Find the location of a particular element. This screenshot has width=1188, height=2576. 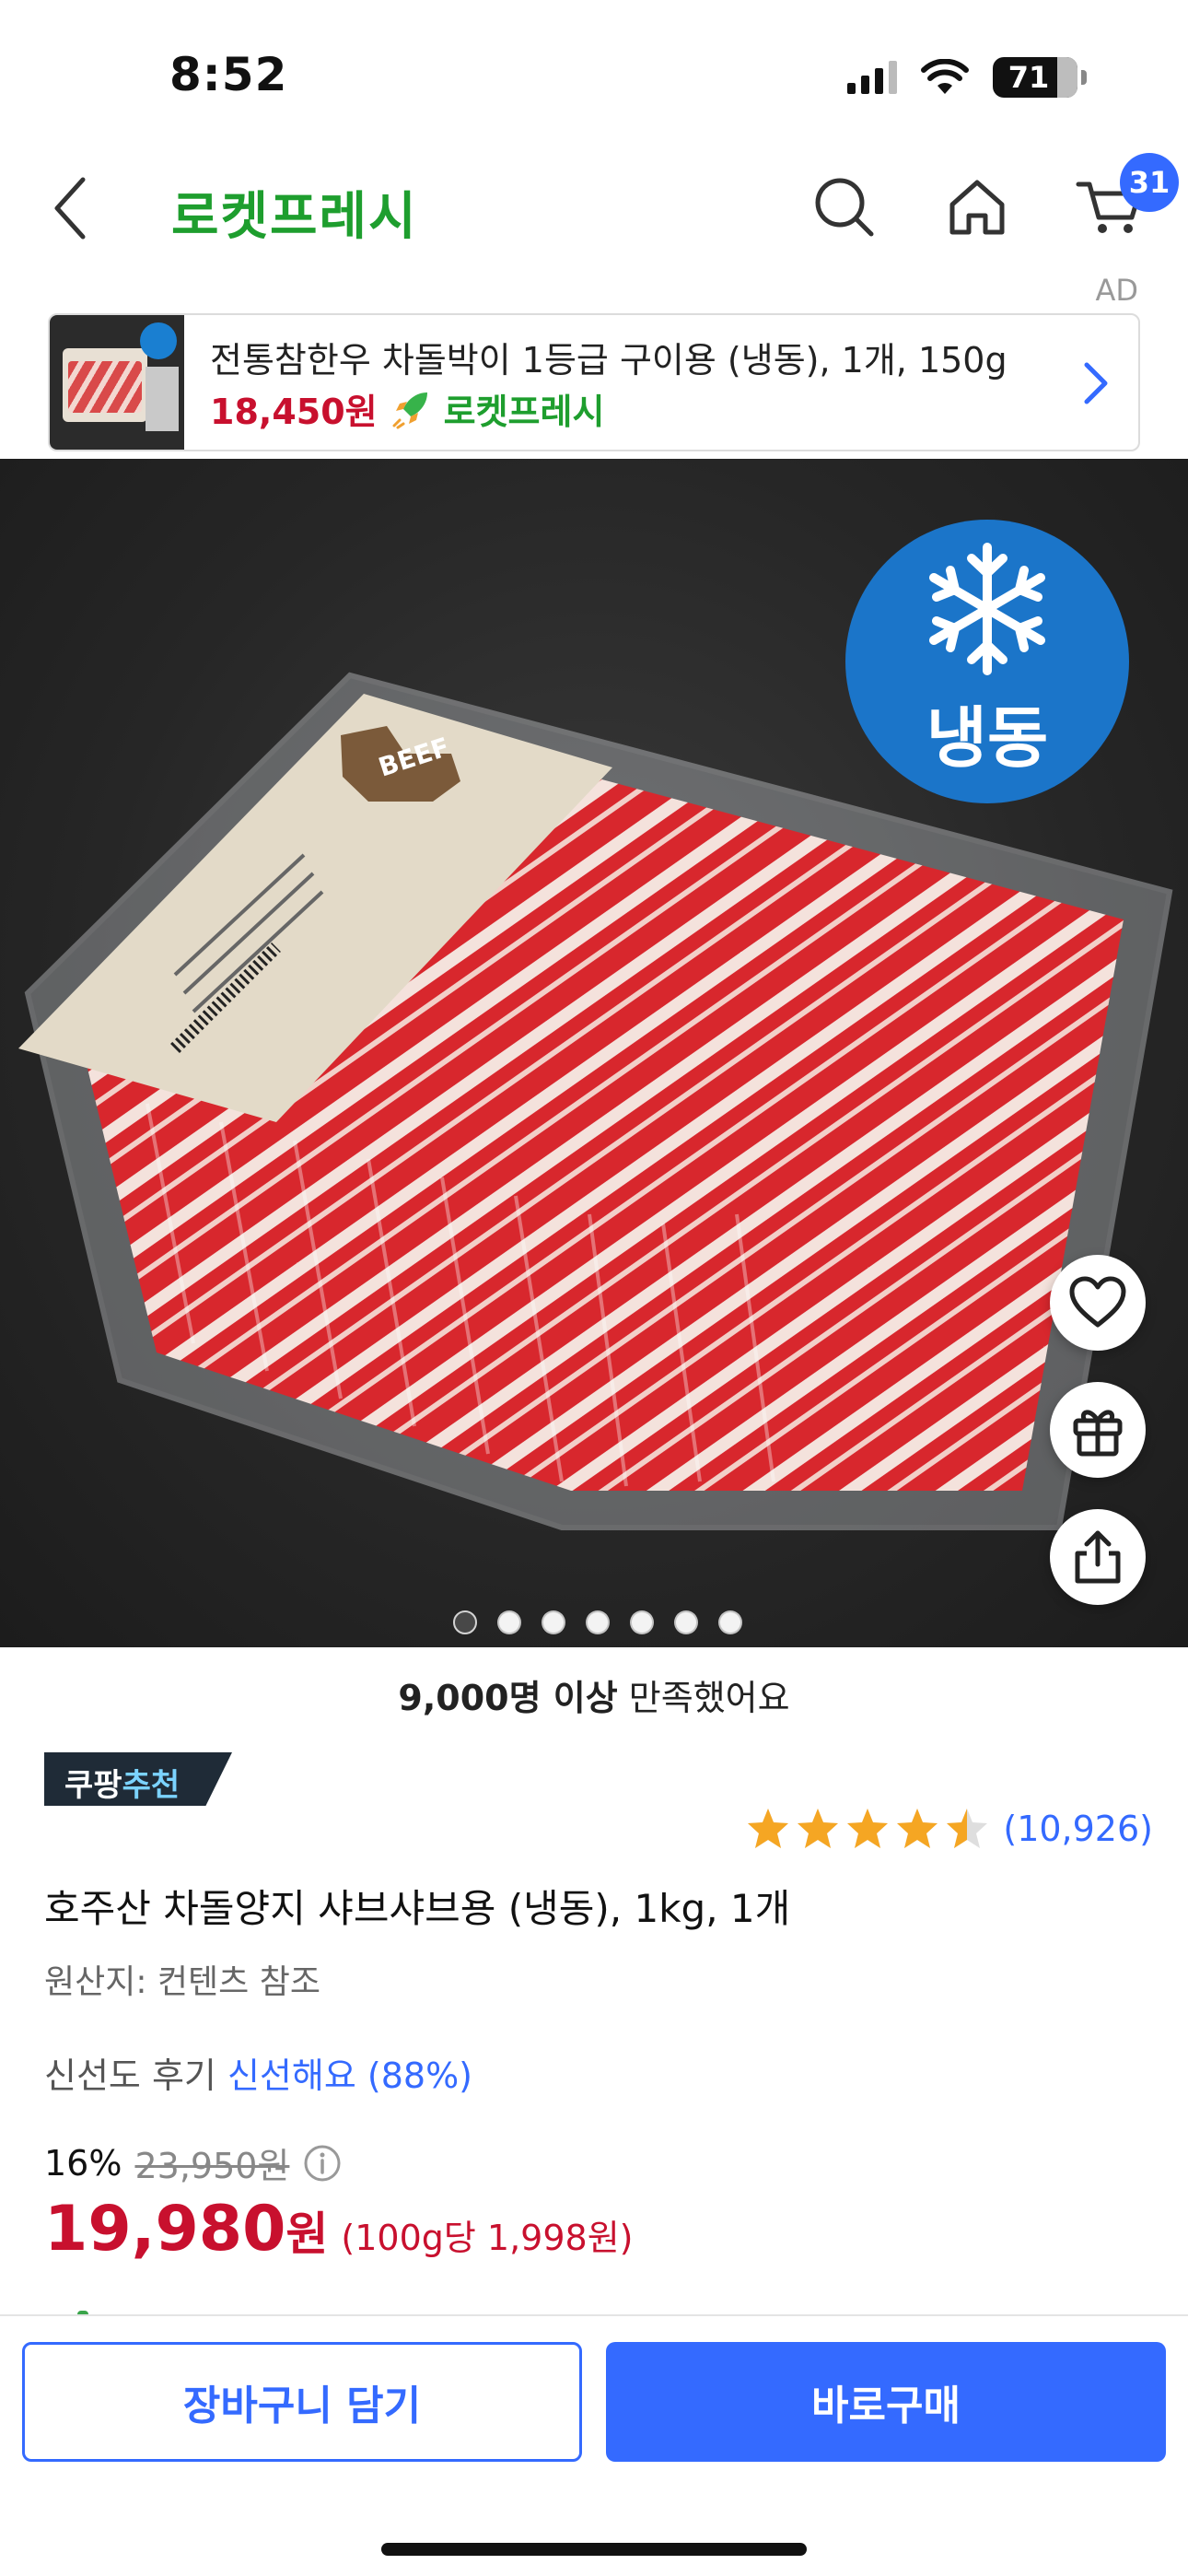

freshness-label: 신선도 후기 is located at coordinates (135, 2075).